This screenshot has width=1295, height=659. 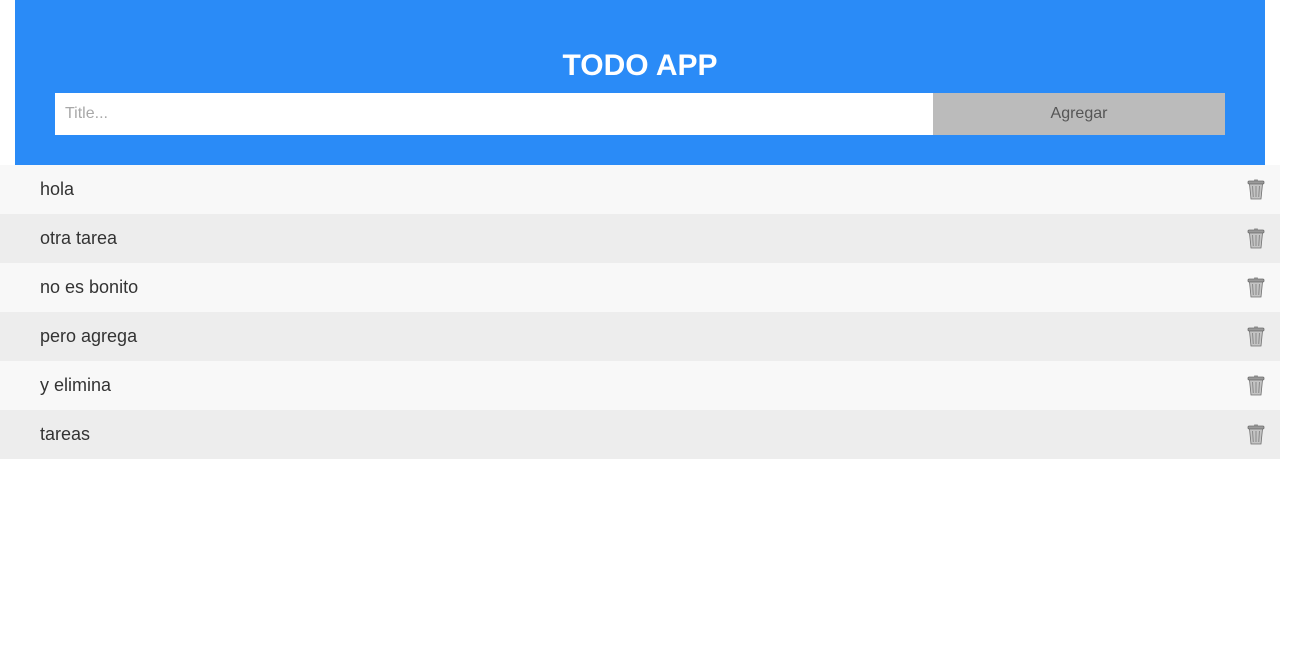 I want to click on todo-item: no es bonito, so click(x=640, y=287).